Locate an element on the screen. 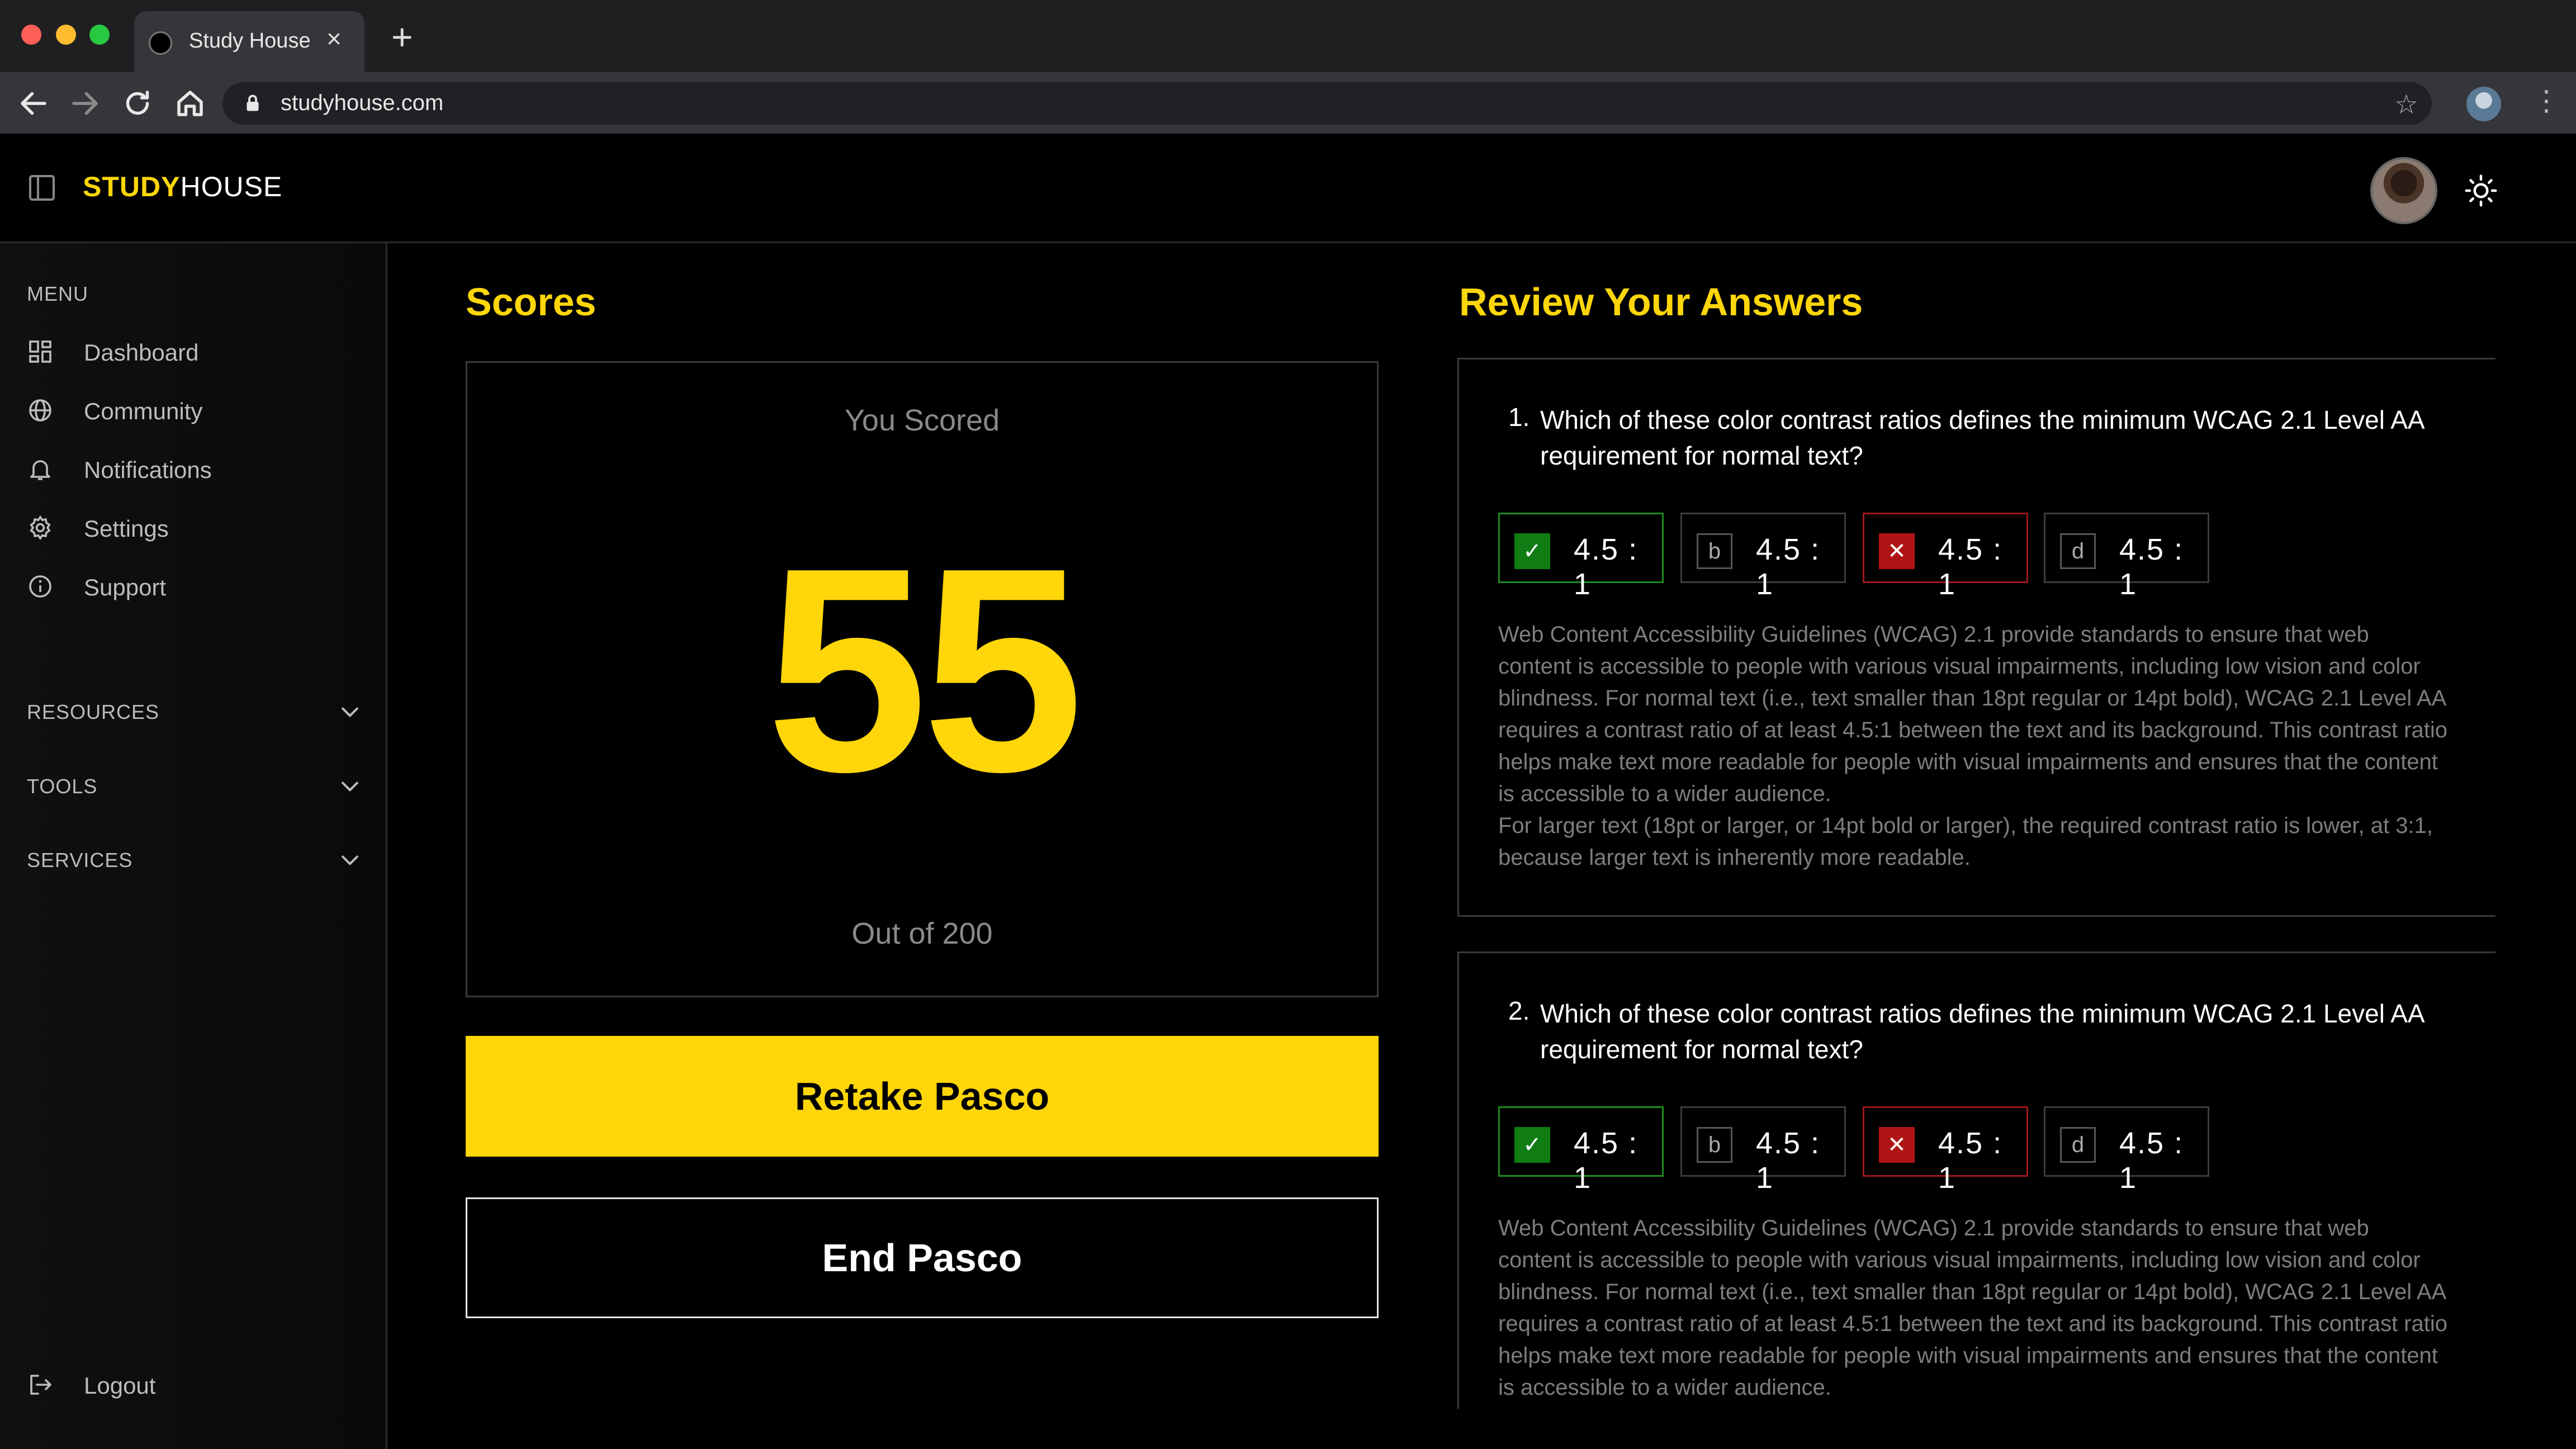  review-title: Review Your Answers is located at coordinates (1661, 302).